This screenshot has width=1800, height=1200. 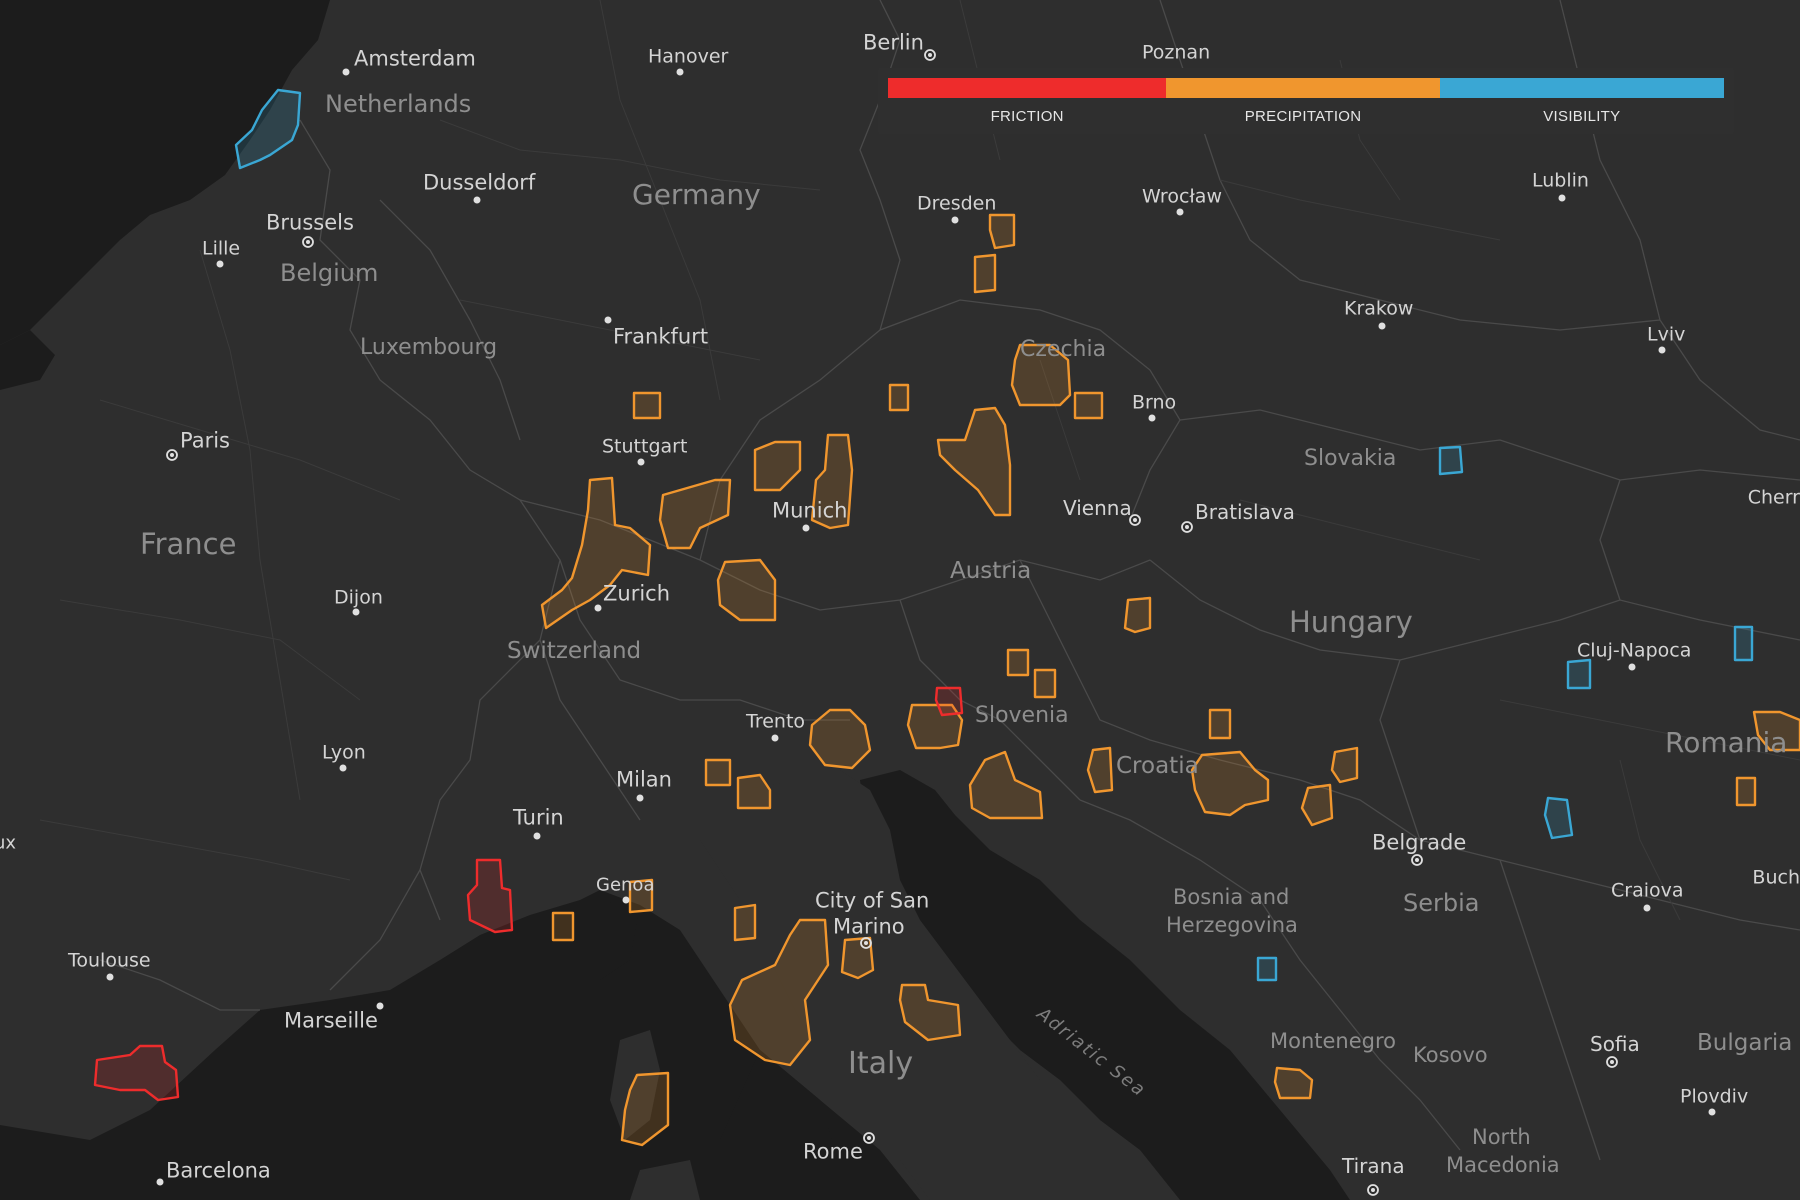 What do you see at coordinates (310, 222) in the screenshot?
I see `city-label: Brussels` at bounding box center [310, 222].